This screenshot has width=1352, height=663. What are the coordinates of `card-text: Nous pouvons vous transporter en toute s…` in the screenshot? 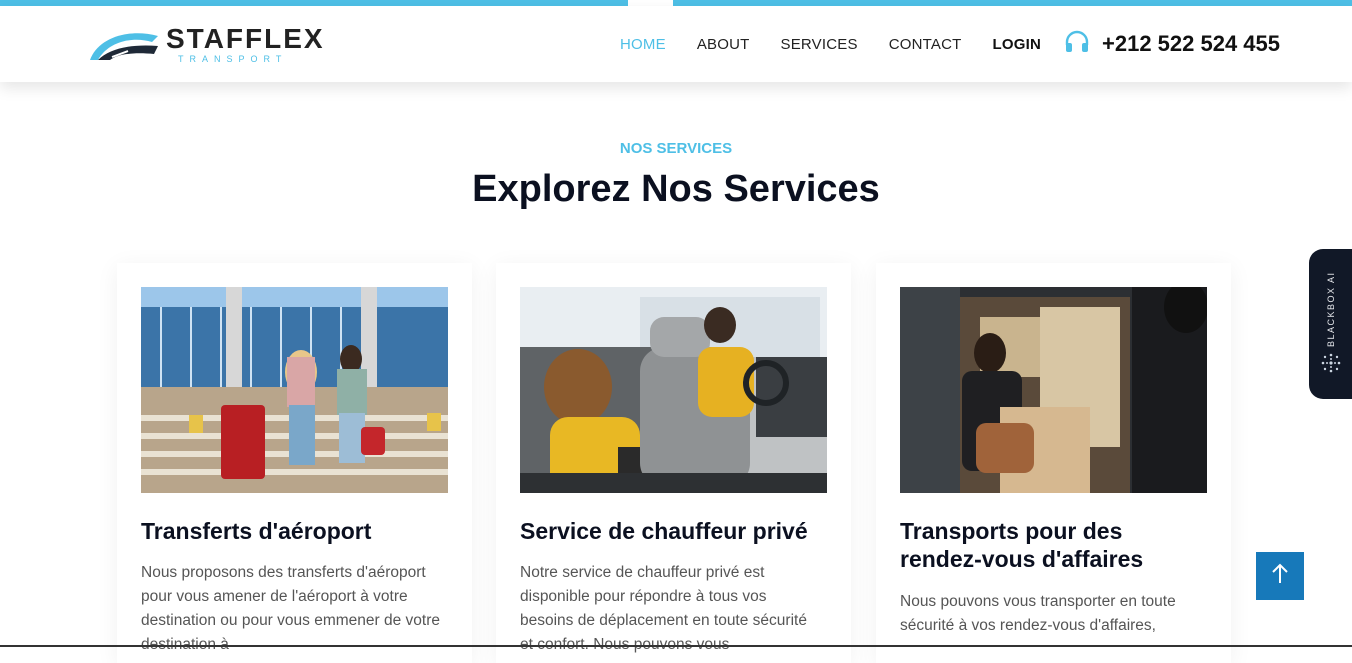 It's located at (1038, 613).